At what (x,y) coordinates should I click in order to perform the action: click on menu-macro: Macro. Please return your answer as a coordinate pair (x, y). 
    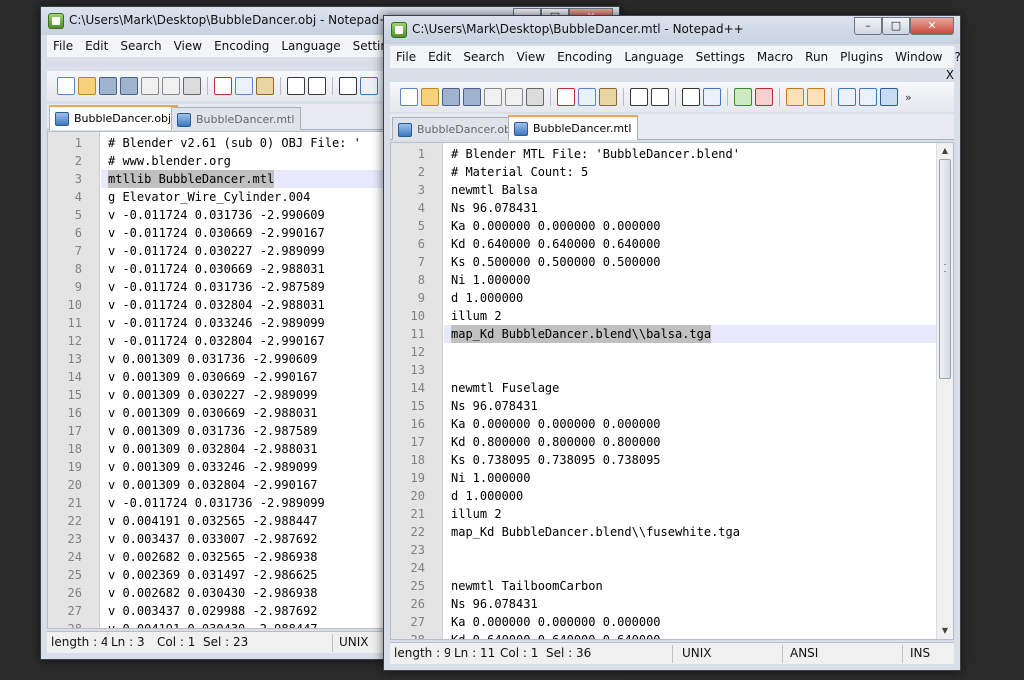
    Looking at the image, I should click on (775, 57).